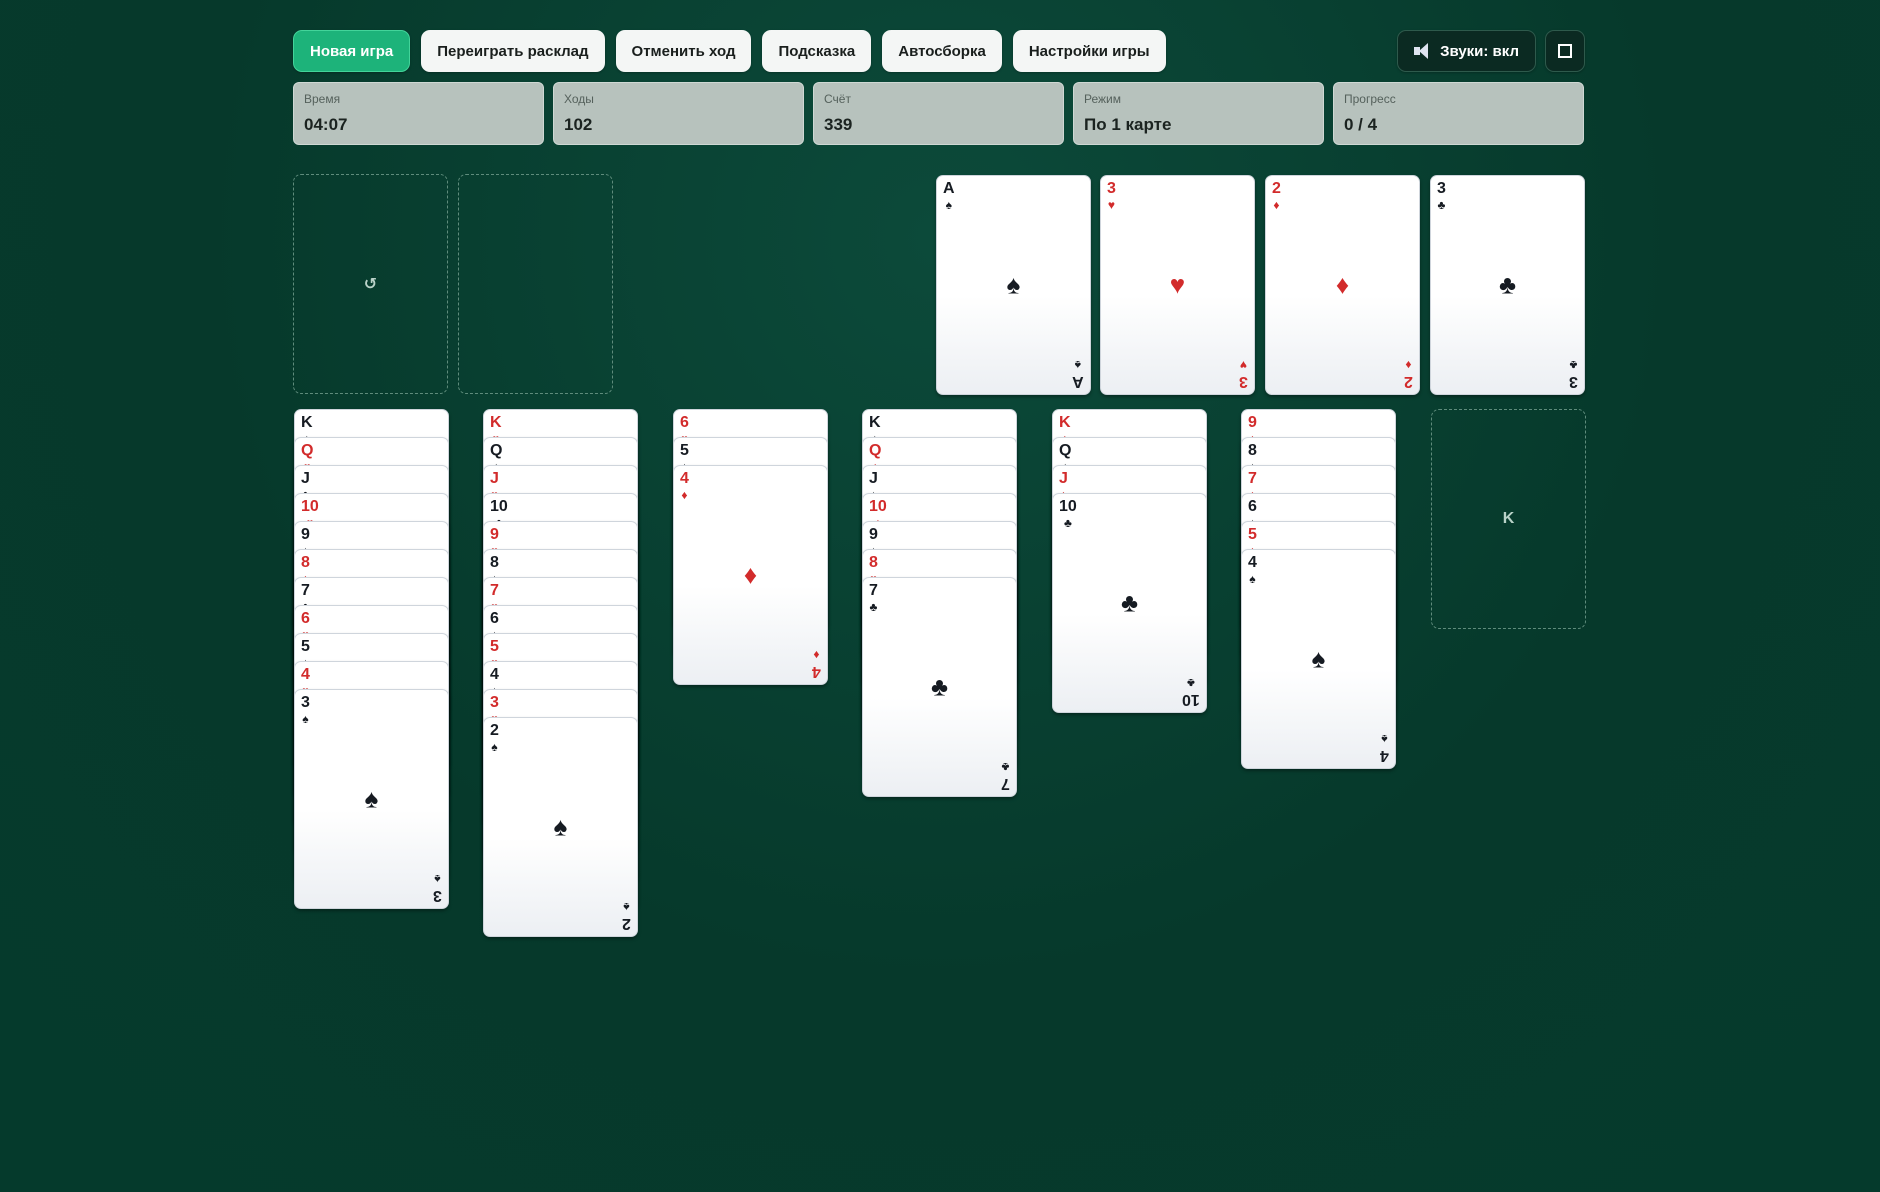  Describe the element at coordinates (1177, 285) in the screenshot. I see `foundation-card: 3 ♥ ♥ 3 ♥` at that location.